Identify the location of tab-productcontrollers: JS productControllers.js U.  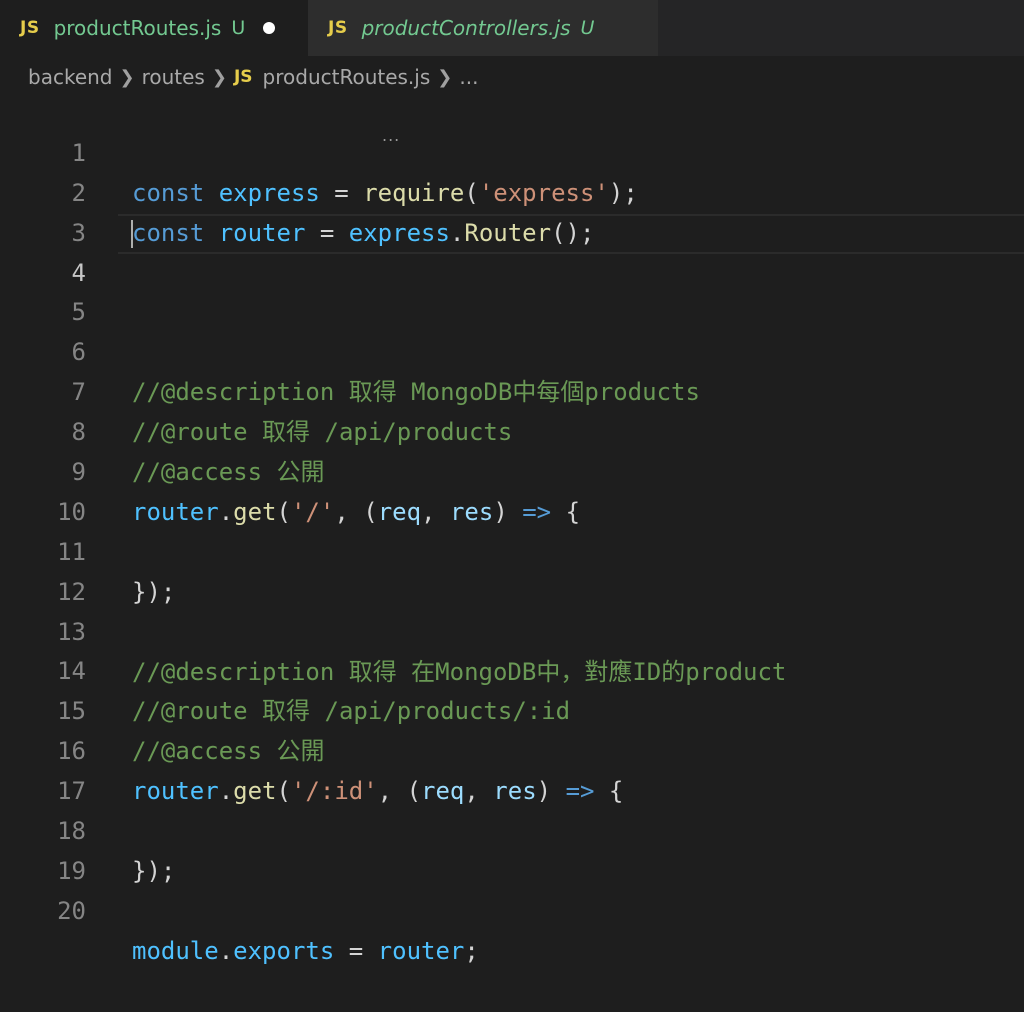
(483, 28).